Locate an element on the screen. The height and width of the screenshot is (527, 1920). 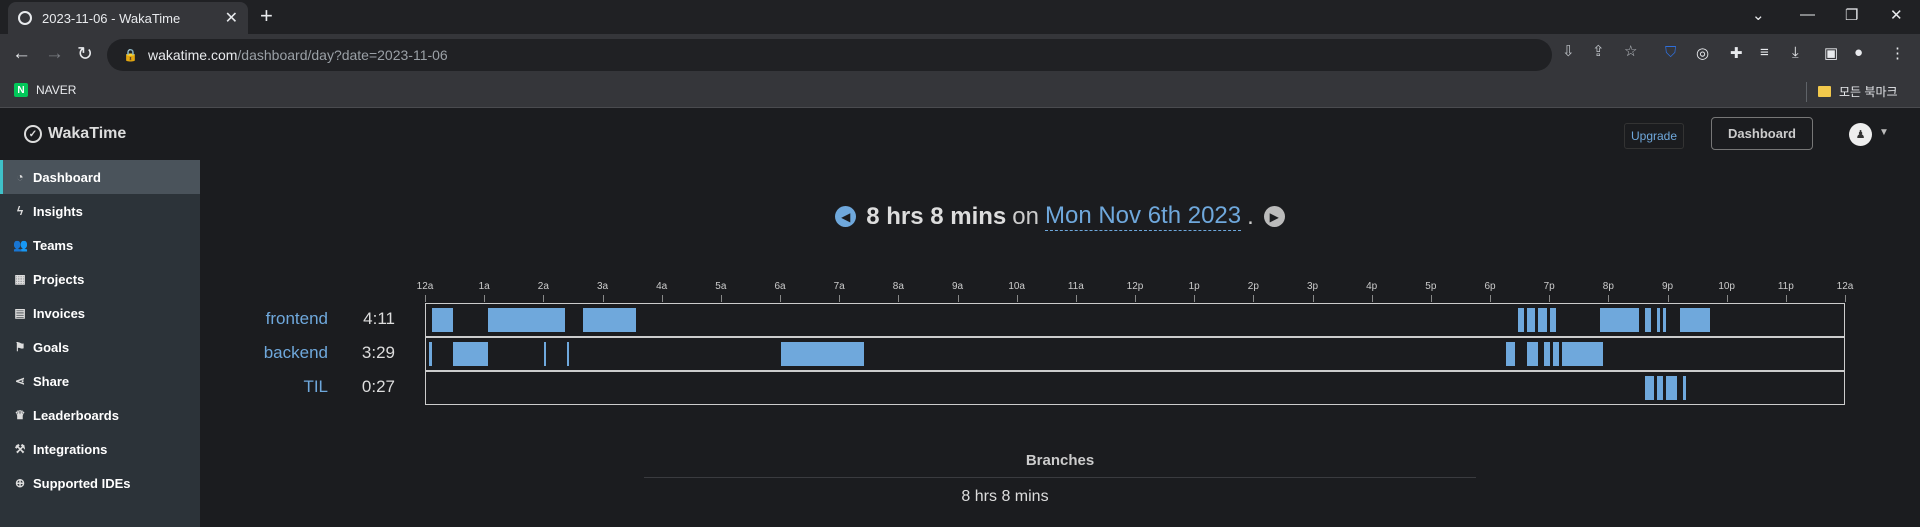
period-text: . is located at coordinates (1250, 216).